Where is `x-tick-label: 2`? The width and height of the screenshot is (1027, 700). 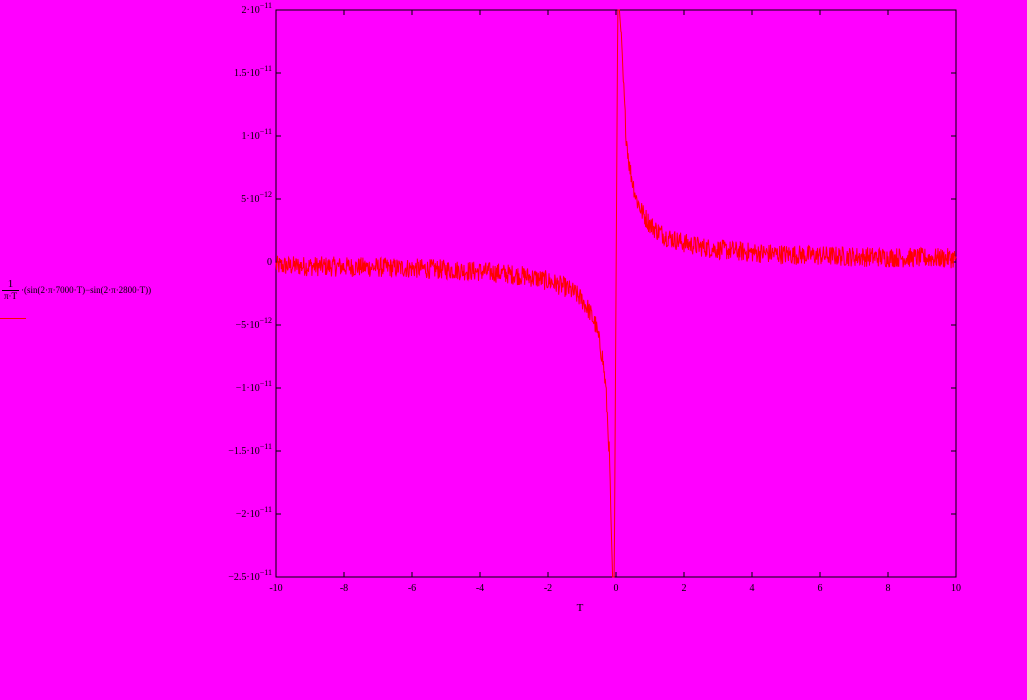 x-tick-label: 2 is located at coordinates (684, 588).